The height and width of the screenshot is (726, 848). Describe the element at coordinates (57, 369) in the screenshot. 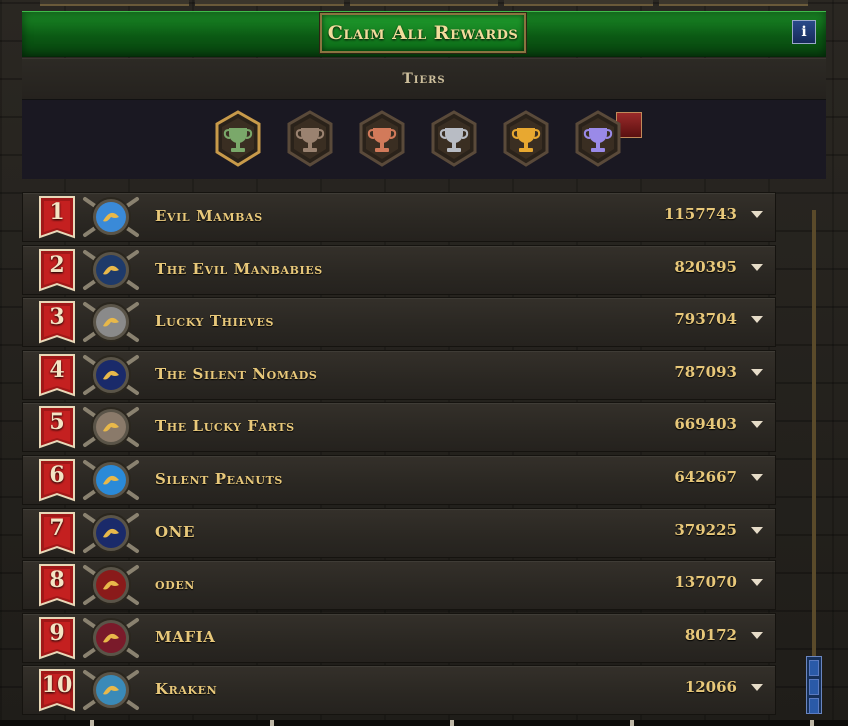

I see `rank-number: 4` at that location.